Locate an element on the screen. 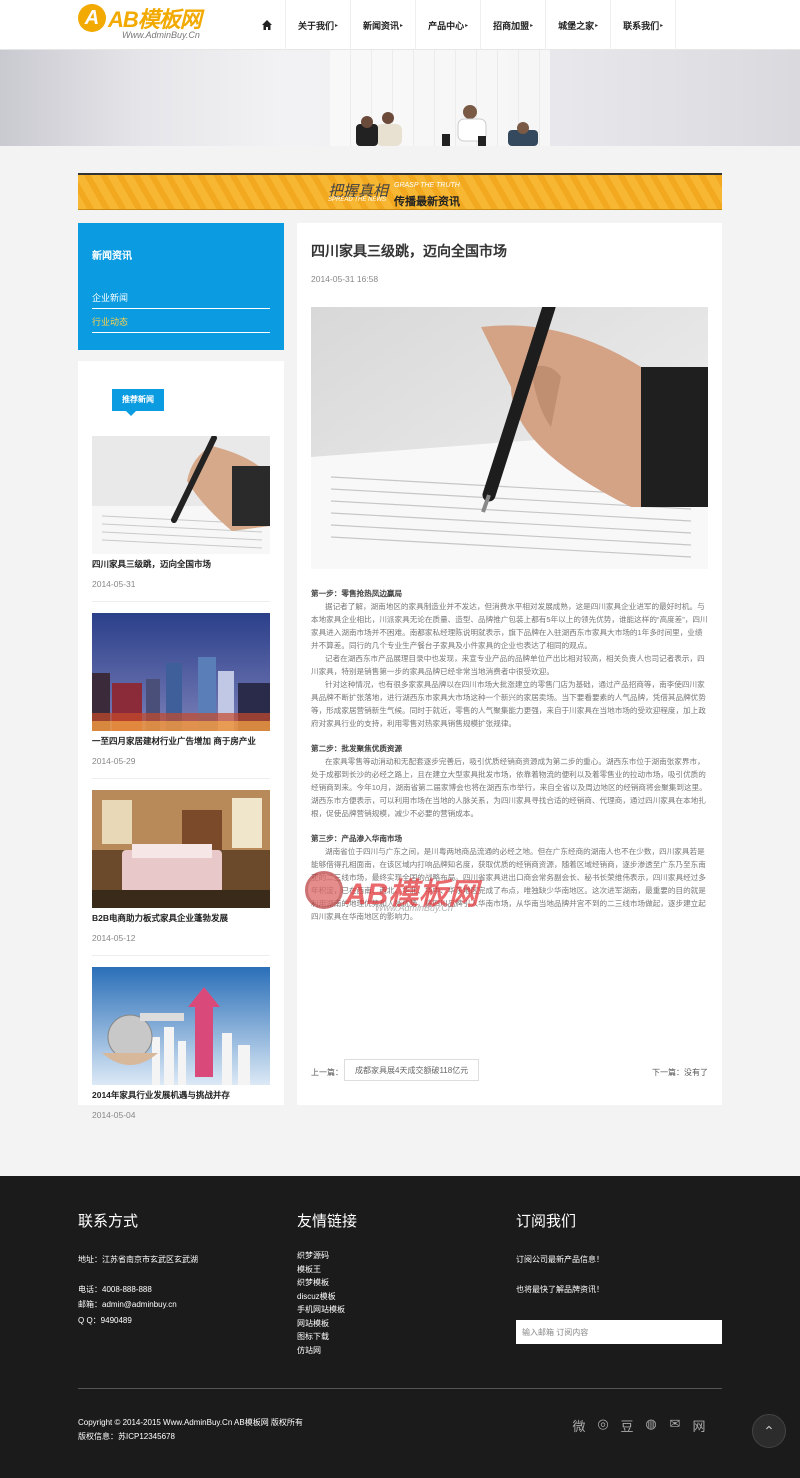 This screenshot has width=800, height=1478. prev-article-link: 成都家具展4天成交额破118亿元 is located at coordinates (412, 1070).